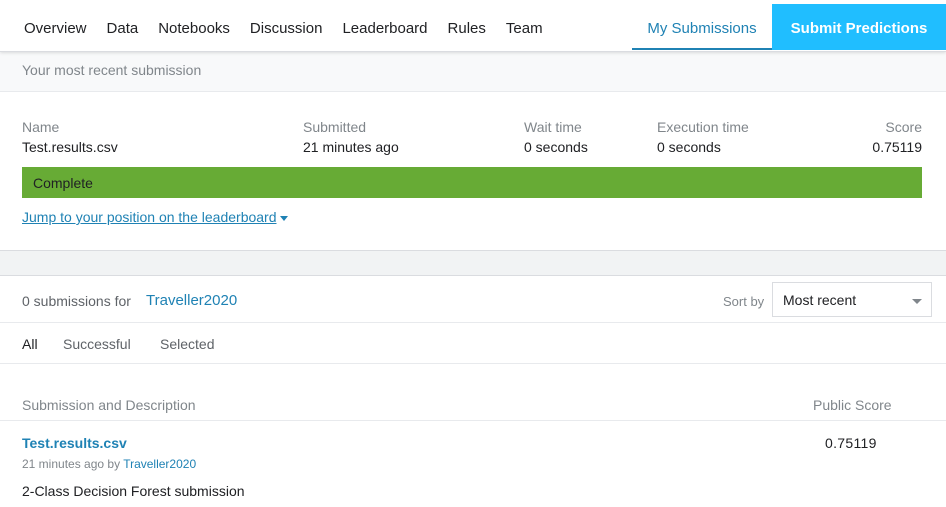 The height and width of the screenshot is (507, 946). What do you see at coordinates (97, 344) in the screenshot?
I see `filter-successful: Successful` at bounding box center [97, 344].